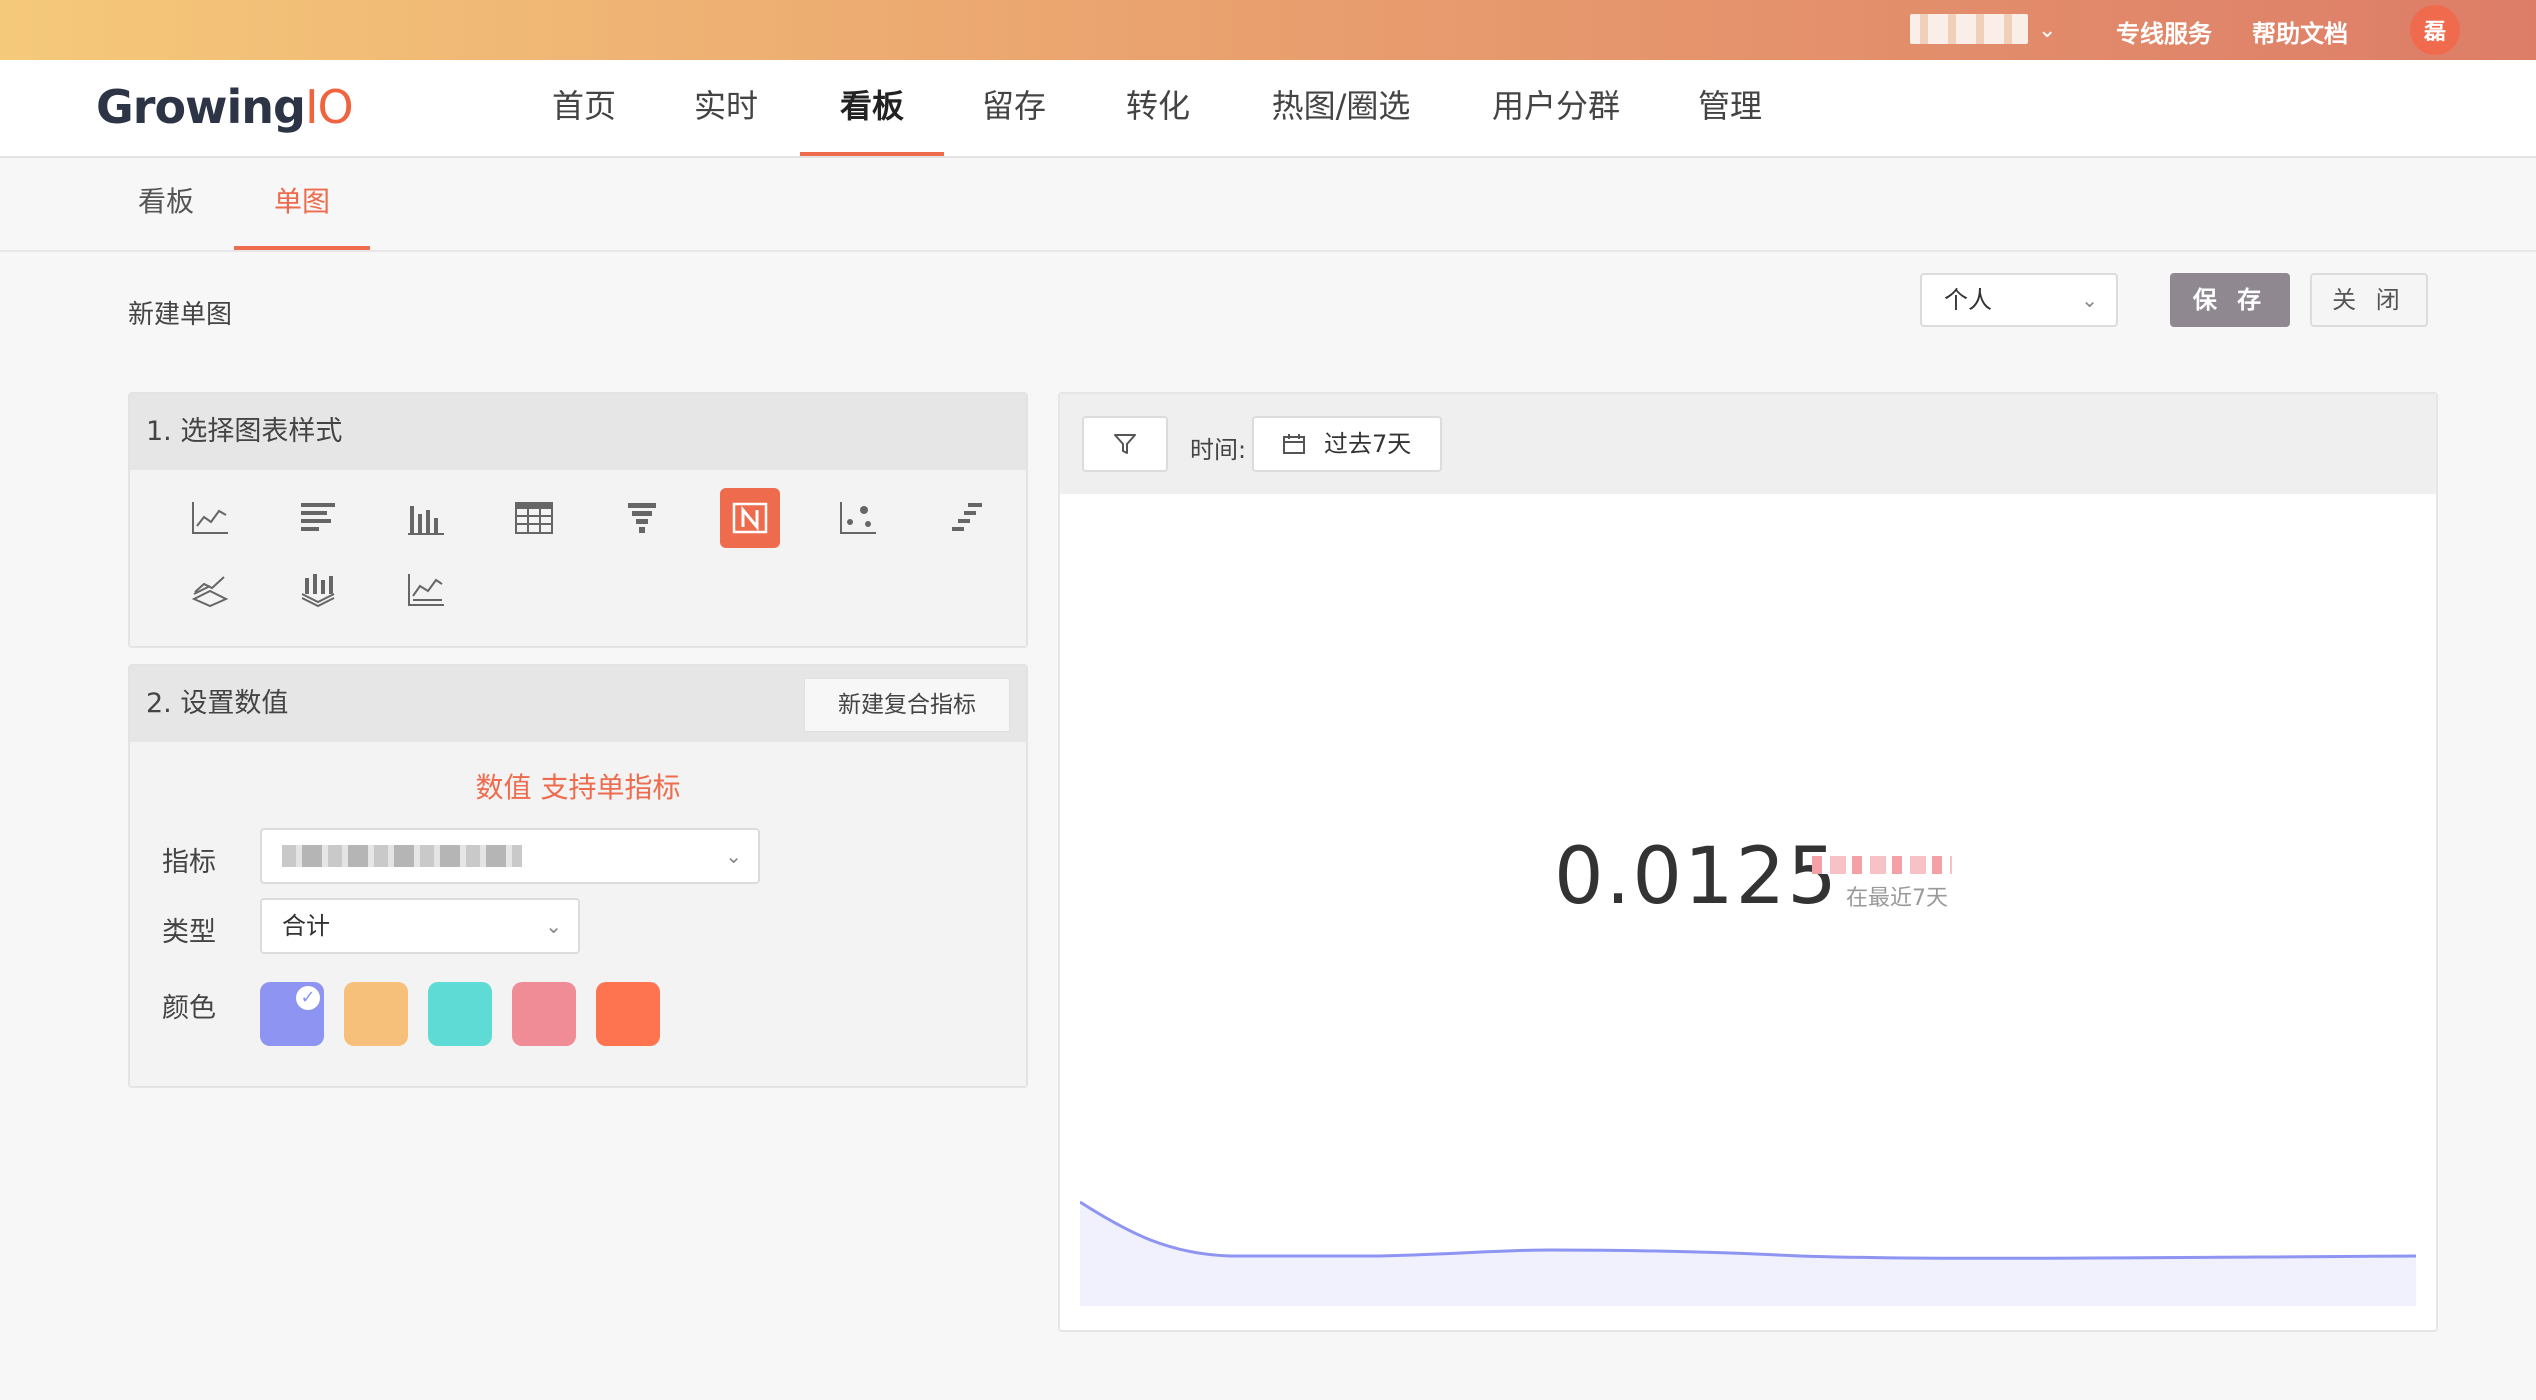 This screenshot has height=1400, width=2536. Describe the element at coordinates (872, 108) in the screenshot. I see `nav-item-dashboard: 看板` at that location.